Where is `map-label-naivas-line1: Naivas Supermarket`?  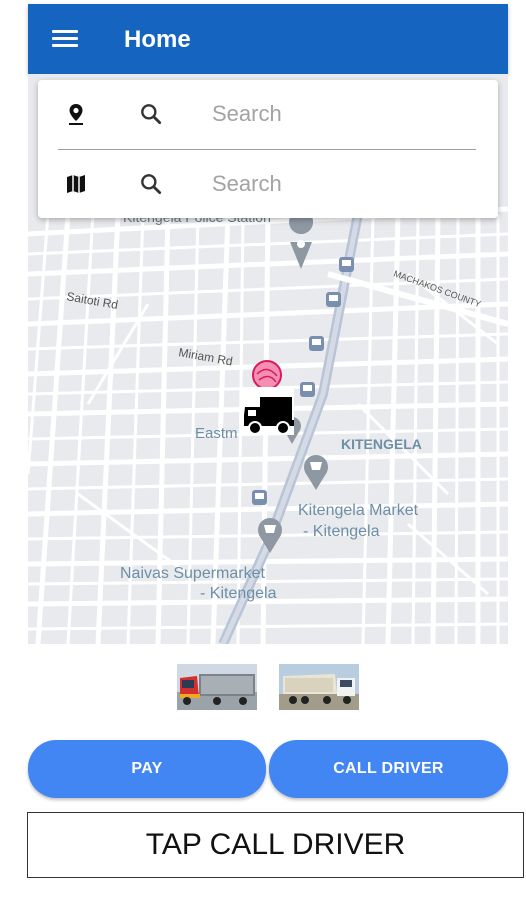
map-label-naivas-line1: Naivas Supermarket is located at coordinates (193, 573).